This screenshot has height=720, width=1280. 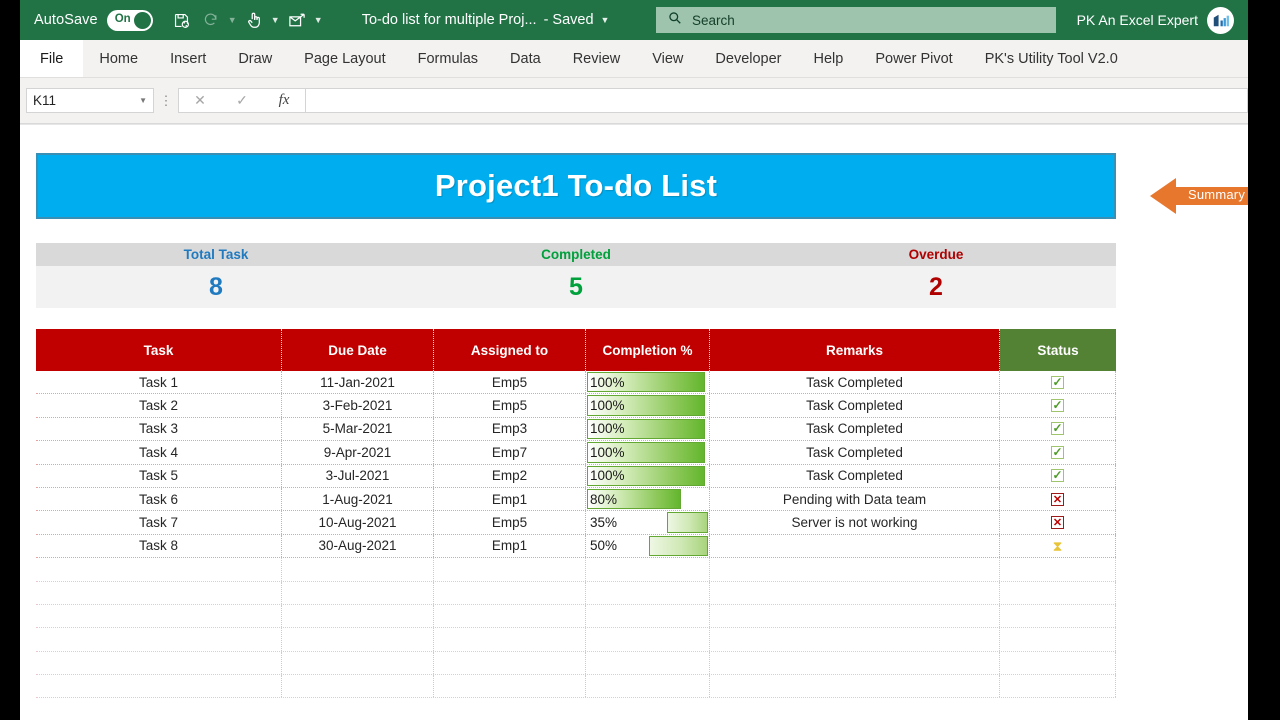 What do you see at coordinates (358, 429) in the screenshot?
I see `cell-due-date: 5-Mar-2021` at bounding box center [358, 429].